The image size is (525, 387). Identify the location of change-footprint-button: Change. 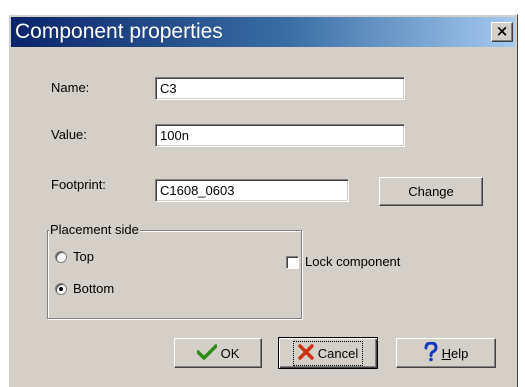
(431, 191).